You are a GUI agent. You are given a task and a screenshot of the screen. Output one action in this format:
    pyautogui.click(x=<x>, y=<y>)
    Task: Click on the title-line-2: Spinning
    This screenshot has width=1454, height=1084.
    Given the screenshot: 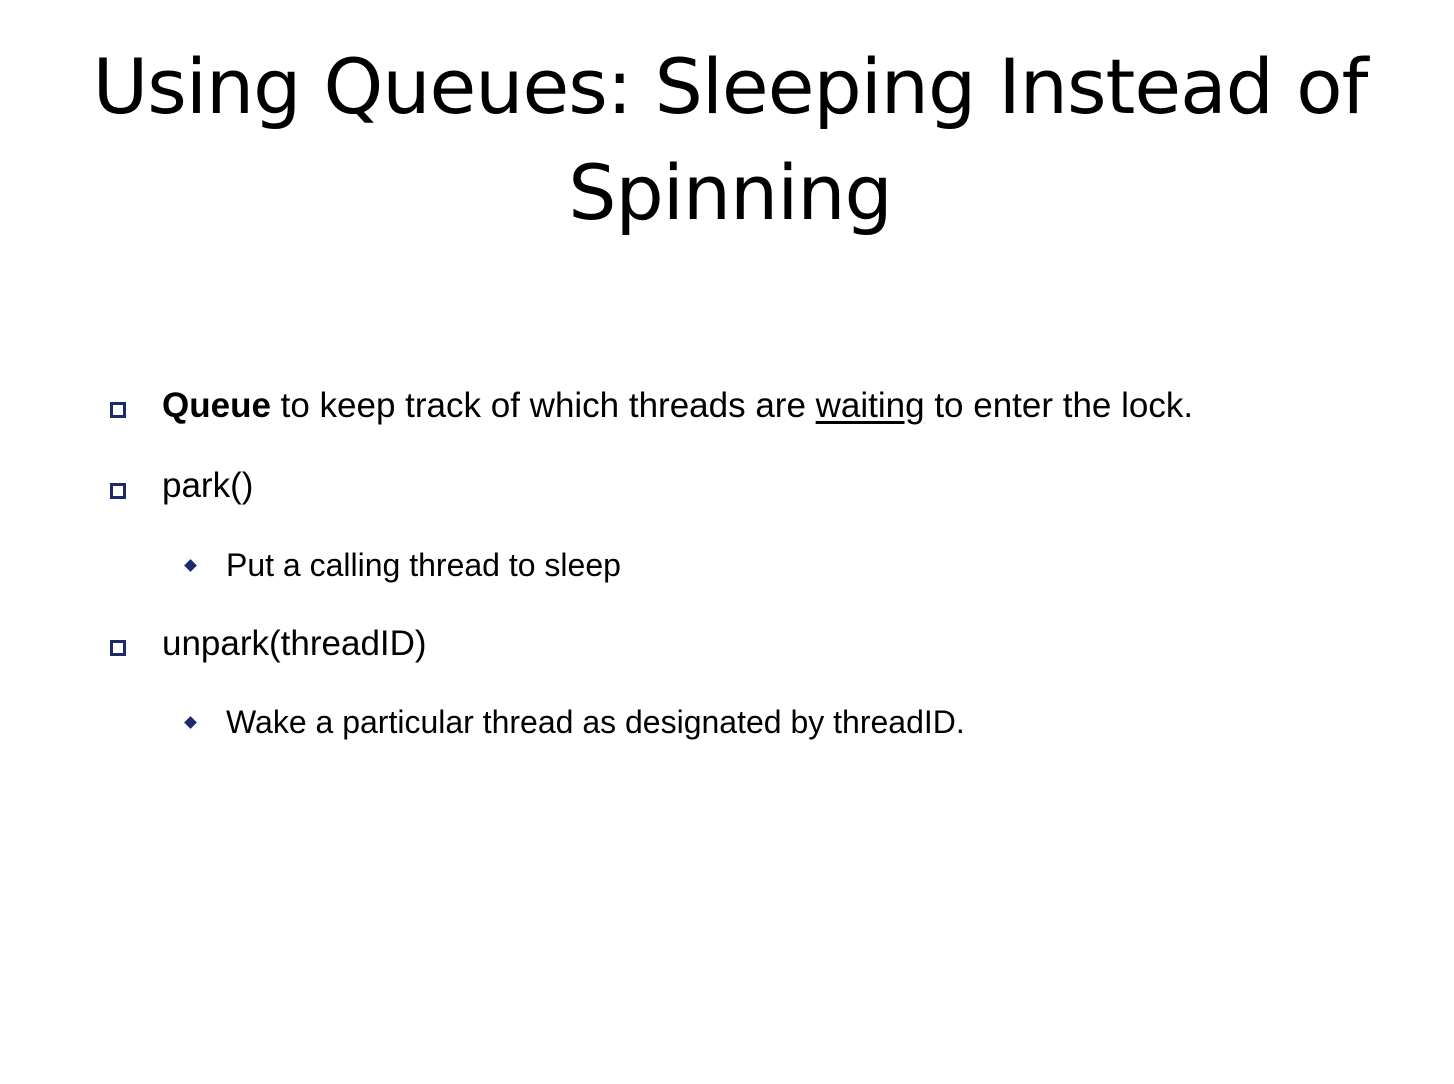 What is the action you would take?
    pyautogui.click(x=730, y=192)
    